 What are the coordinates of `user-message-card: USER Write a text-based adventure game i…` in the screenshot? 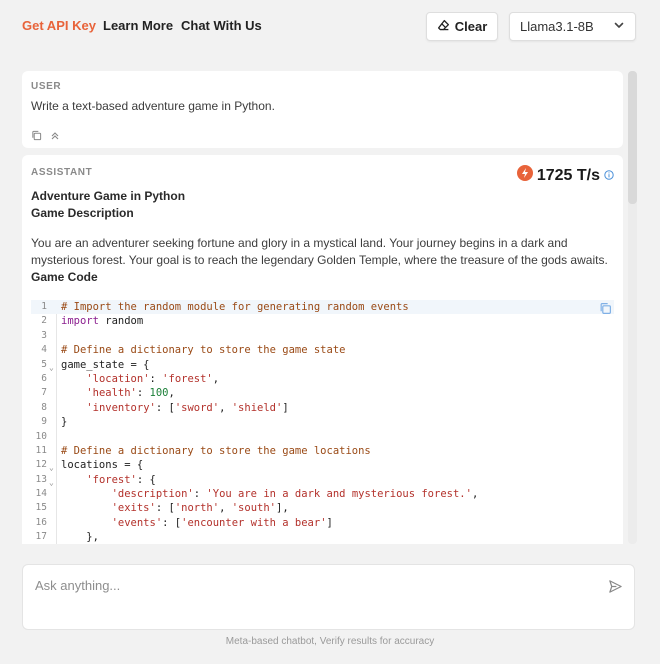 It's located at (322, 109).